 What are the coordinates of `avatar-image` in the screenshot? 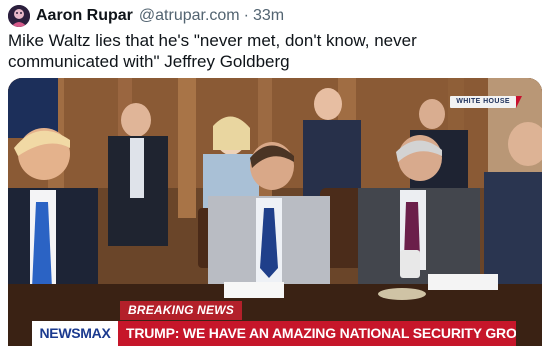 It's located at (19, 16).